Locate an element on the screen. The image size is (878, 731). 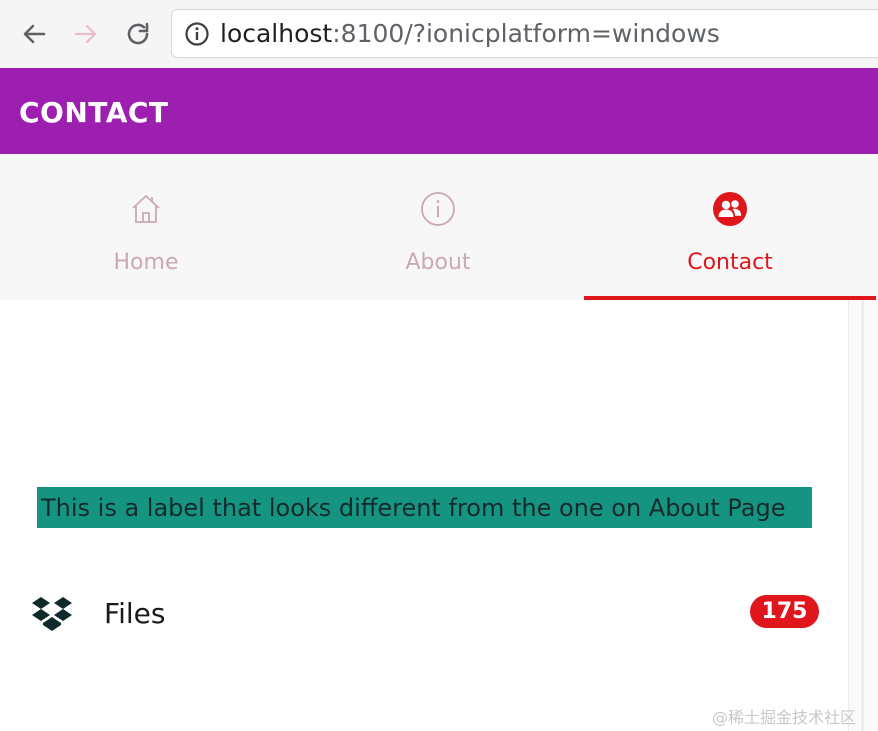
files-label: Files is located at coordinates (135, 613).